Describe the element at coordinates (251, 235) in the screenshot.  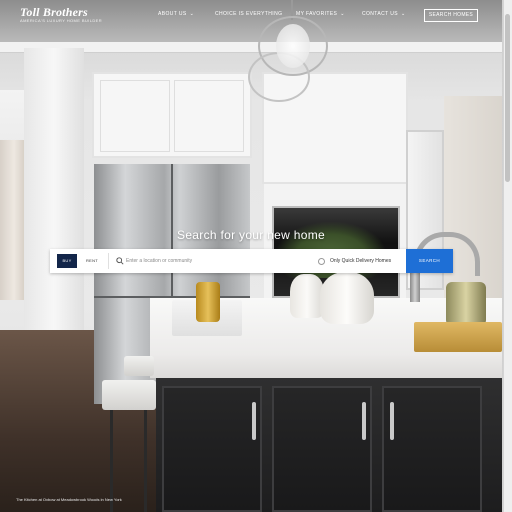
I see `hero-heading: Search for your new home` at that location.